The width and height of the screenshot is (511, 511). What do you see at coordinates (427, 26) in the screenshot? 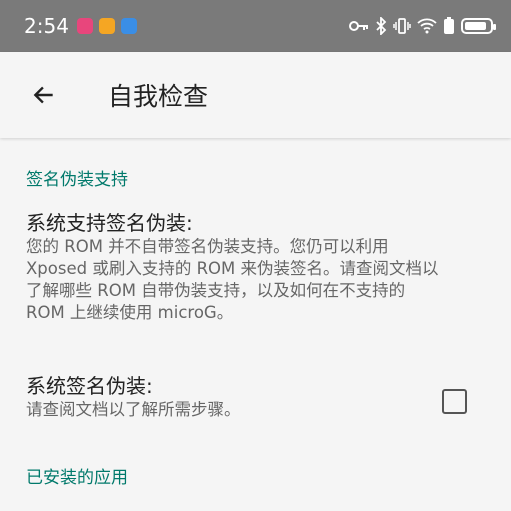
I see `wifi-icon` at bounding box center [427, 26].